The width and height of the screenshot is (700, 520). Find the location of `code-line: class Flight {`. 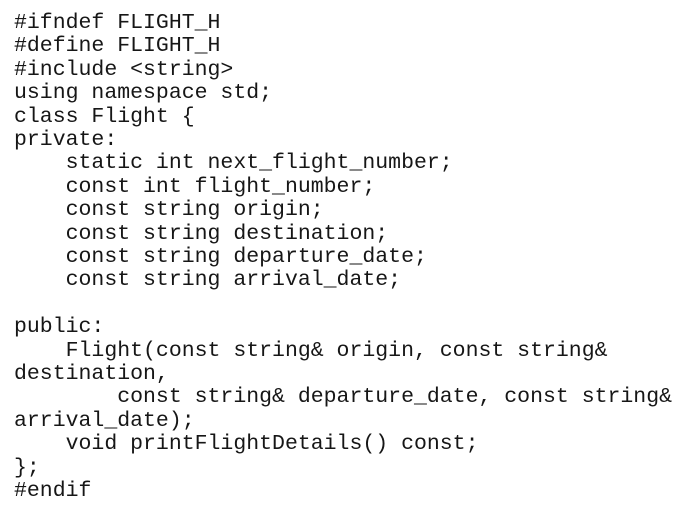

code-line: class Flight { is located at coordinates (104, 116).